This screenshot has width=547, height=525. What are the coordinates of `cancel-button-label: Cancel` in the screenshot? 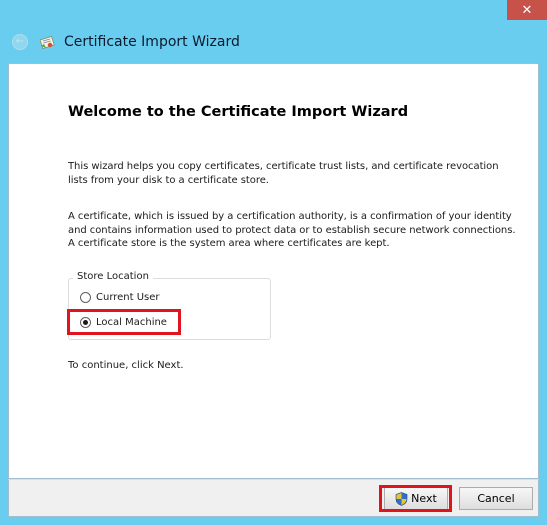 It's located at (496, 498).